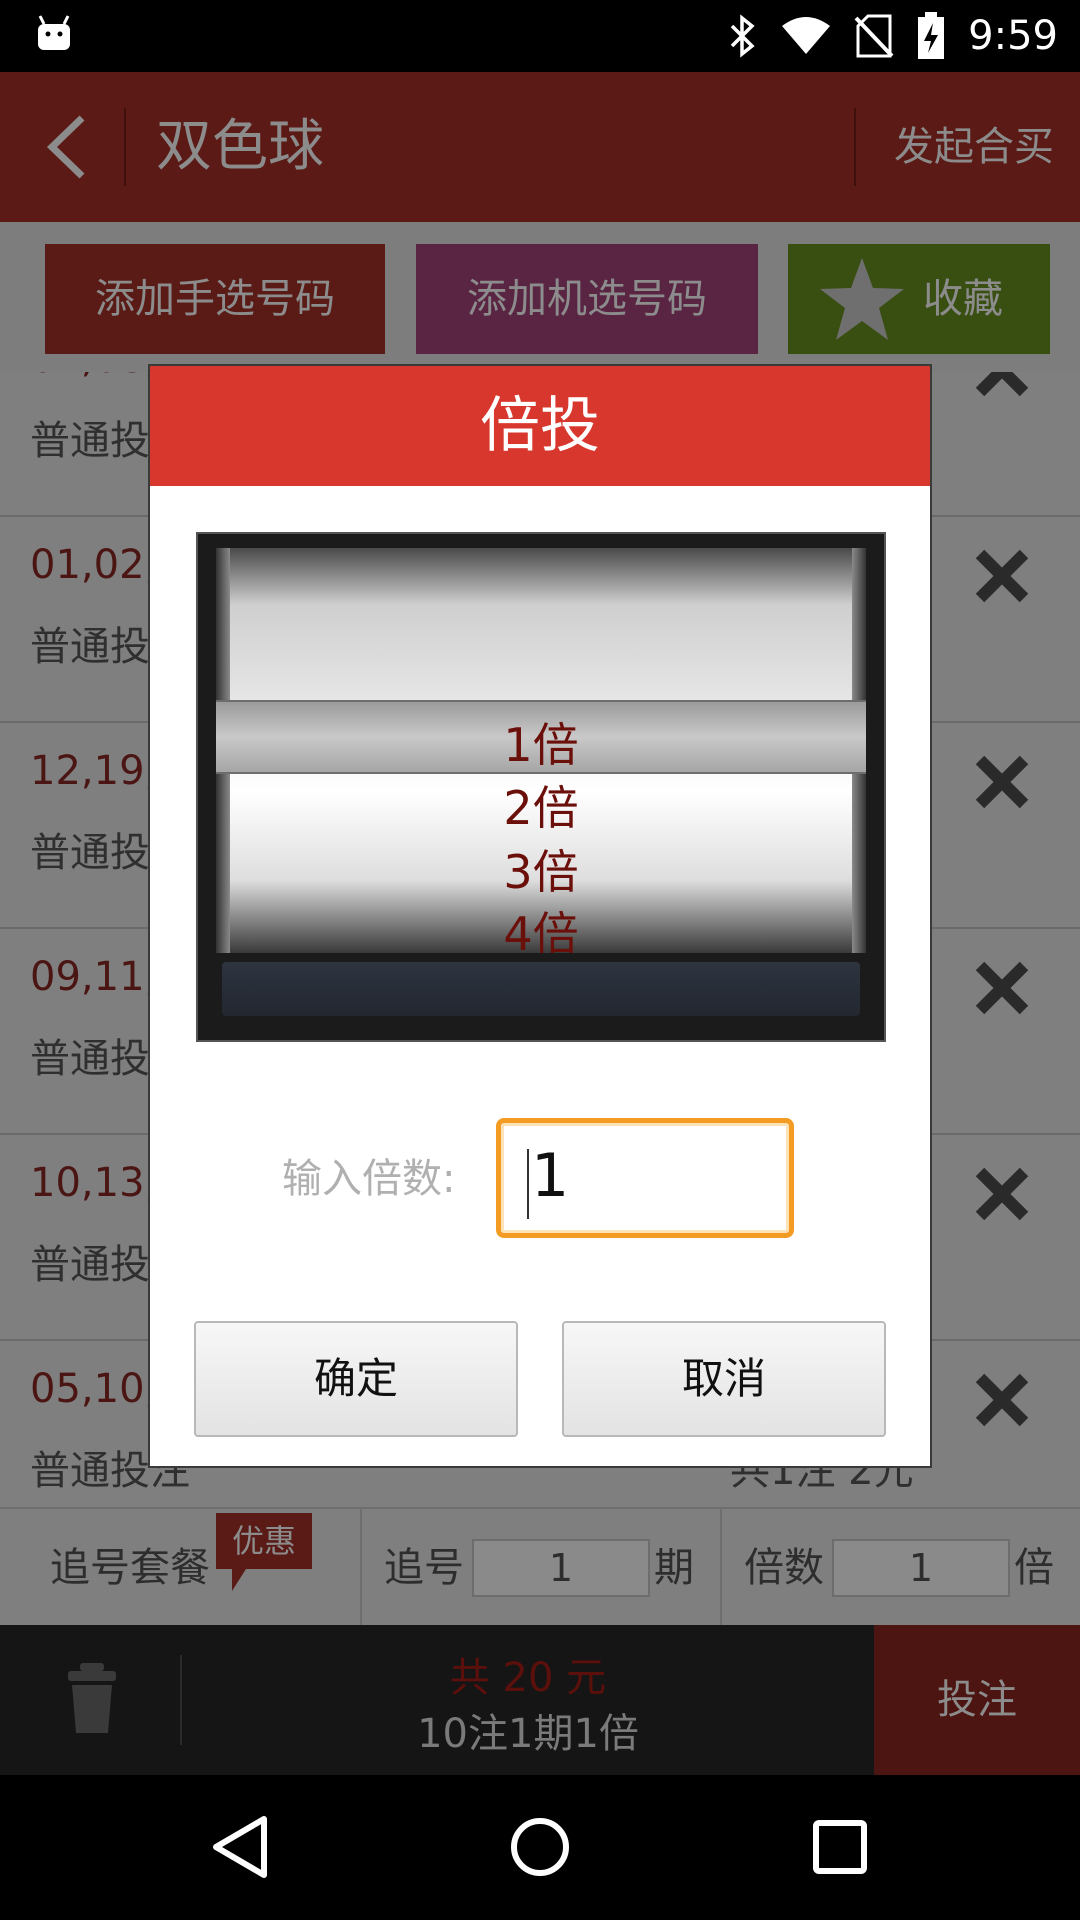 The height and width of the screenshot is (1920, 1080). What do you see at coordinates (1013, 36) in the screenshot?
I see `clock: 9:59` at bounding box center [1013, 36].